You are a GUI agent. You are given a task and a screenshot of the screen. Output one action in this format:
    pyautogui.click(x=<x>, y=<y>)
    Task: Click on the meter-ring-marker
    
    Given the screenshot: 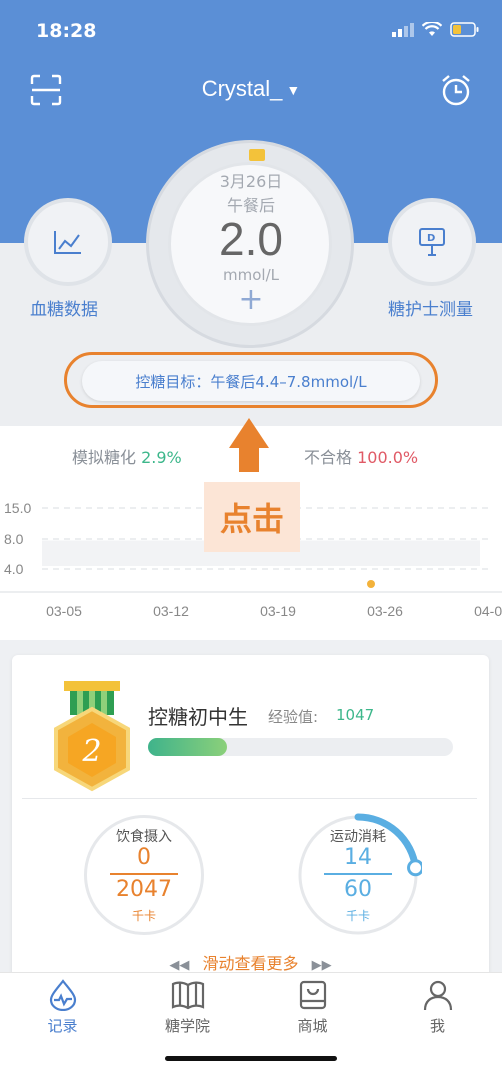 What is the action you would take?
    pyautogui.click(x=257, y=155)
    